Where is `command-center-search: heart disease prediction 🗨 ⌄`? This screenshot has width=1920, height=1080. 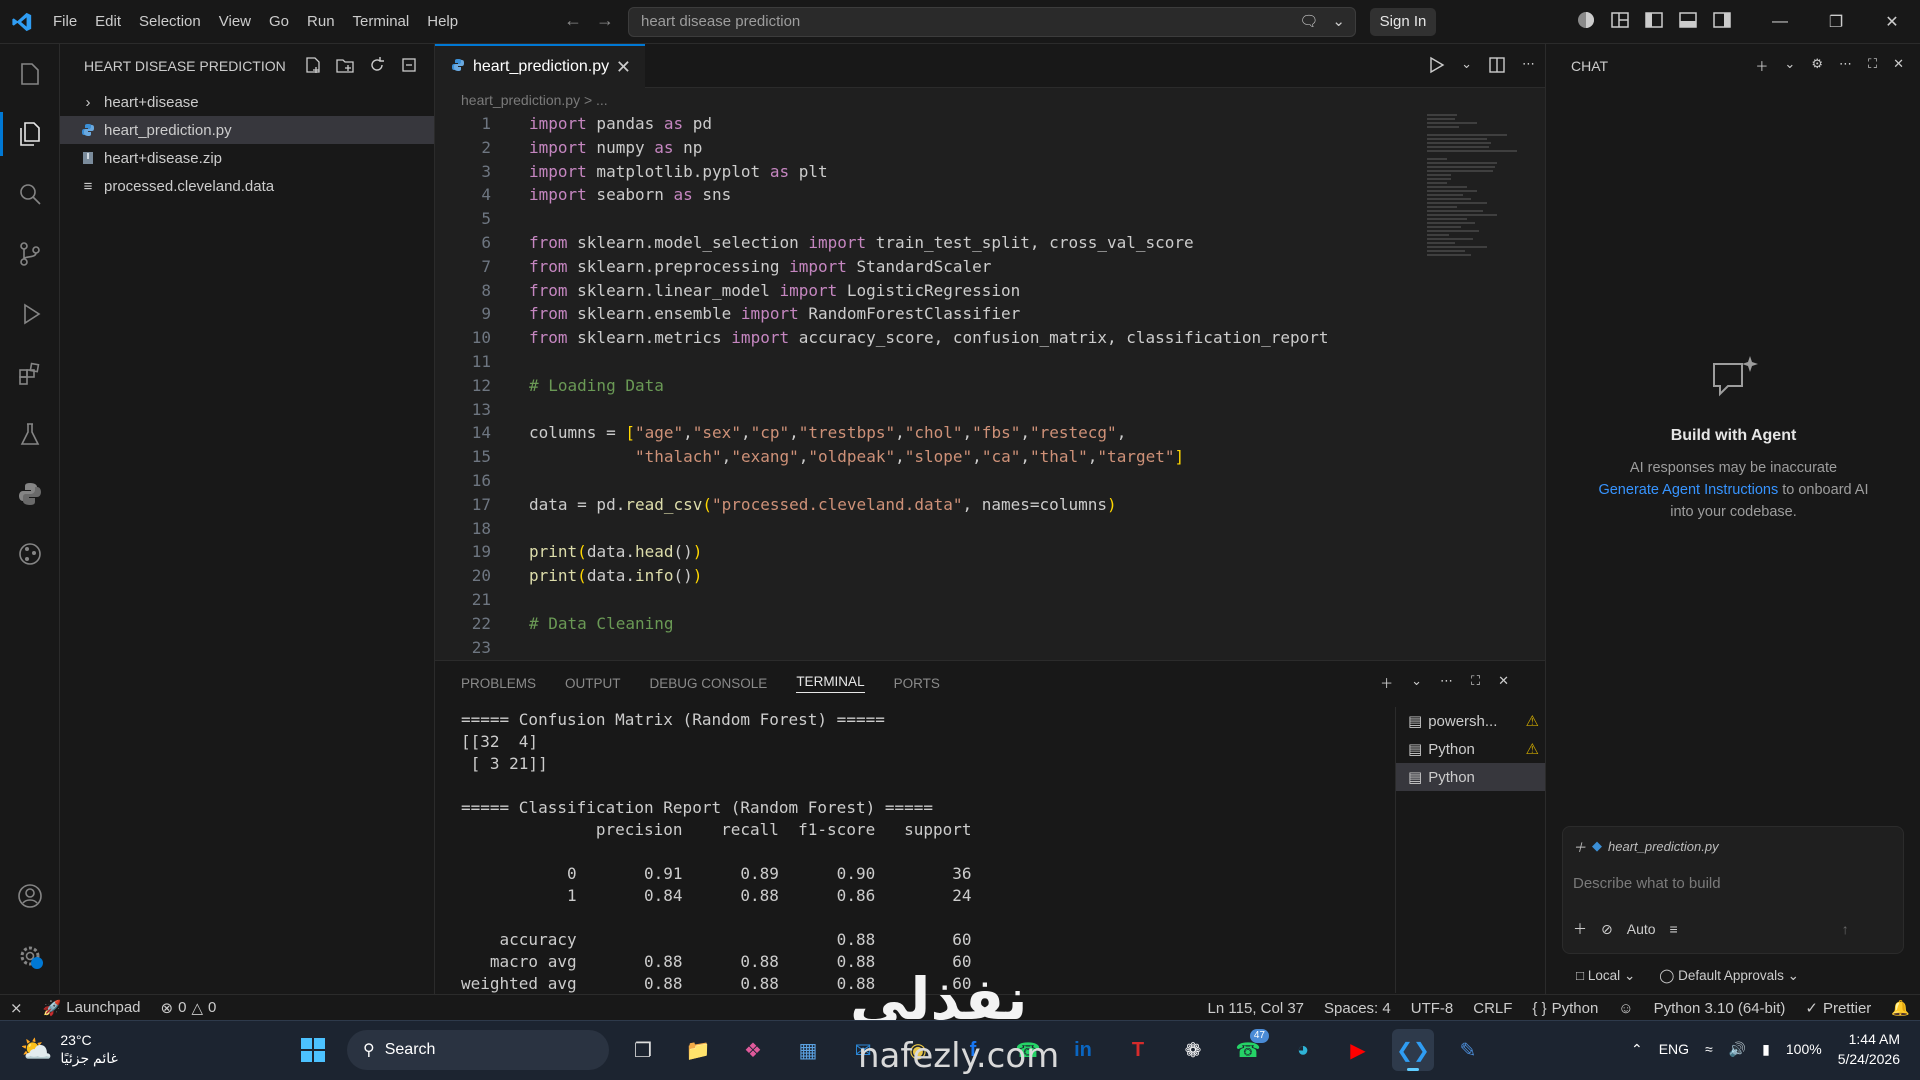 command-center-search: heart disease prediction 🗨 ⌄ is located at coordinates (992, 22).